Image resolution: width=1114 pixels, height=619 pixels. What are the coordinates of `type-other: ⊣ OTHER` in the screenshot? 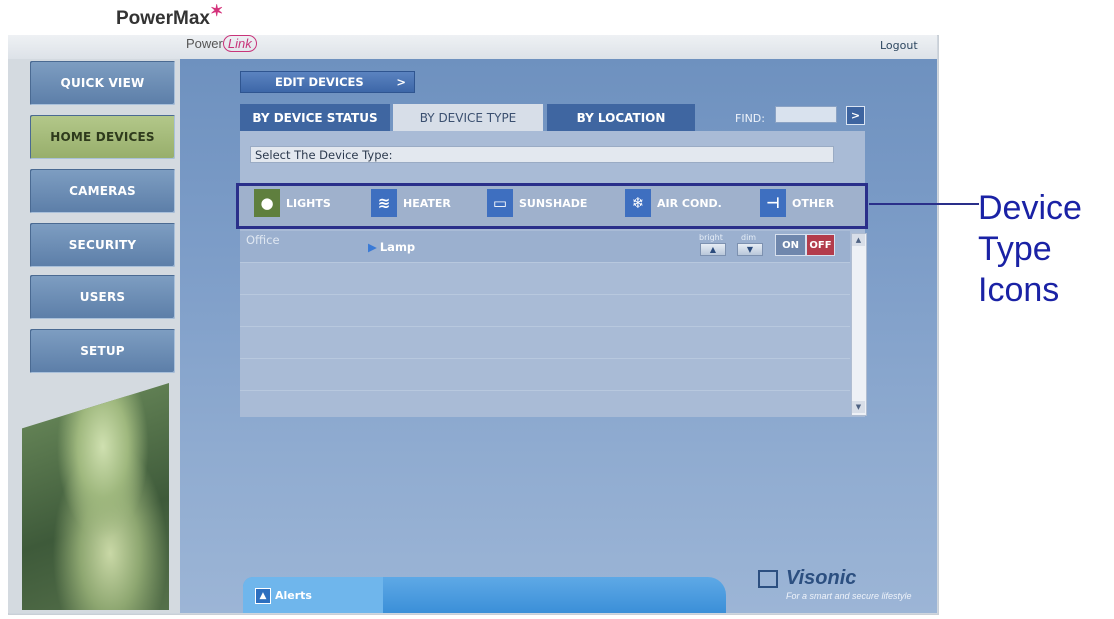 It's located at (797, 203).